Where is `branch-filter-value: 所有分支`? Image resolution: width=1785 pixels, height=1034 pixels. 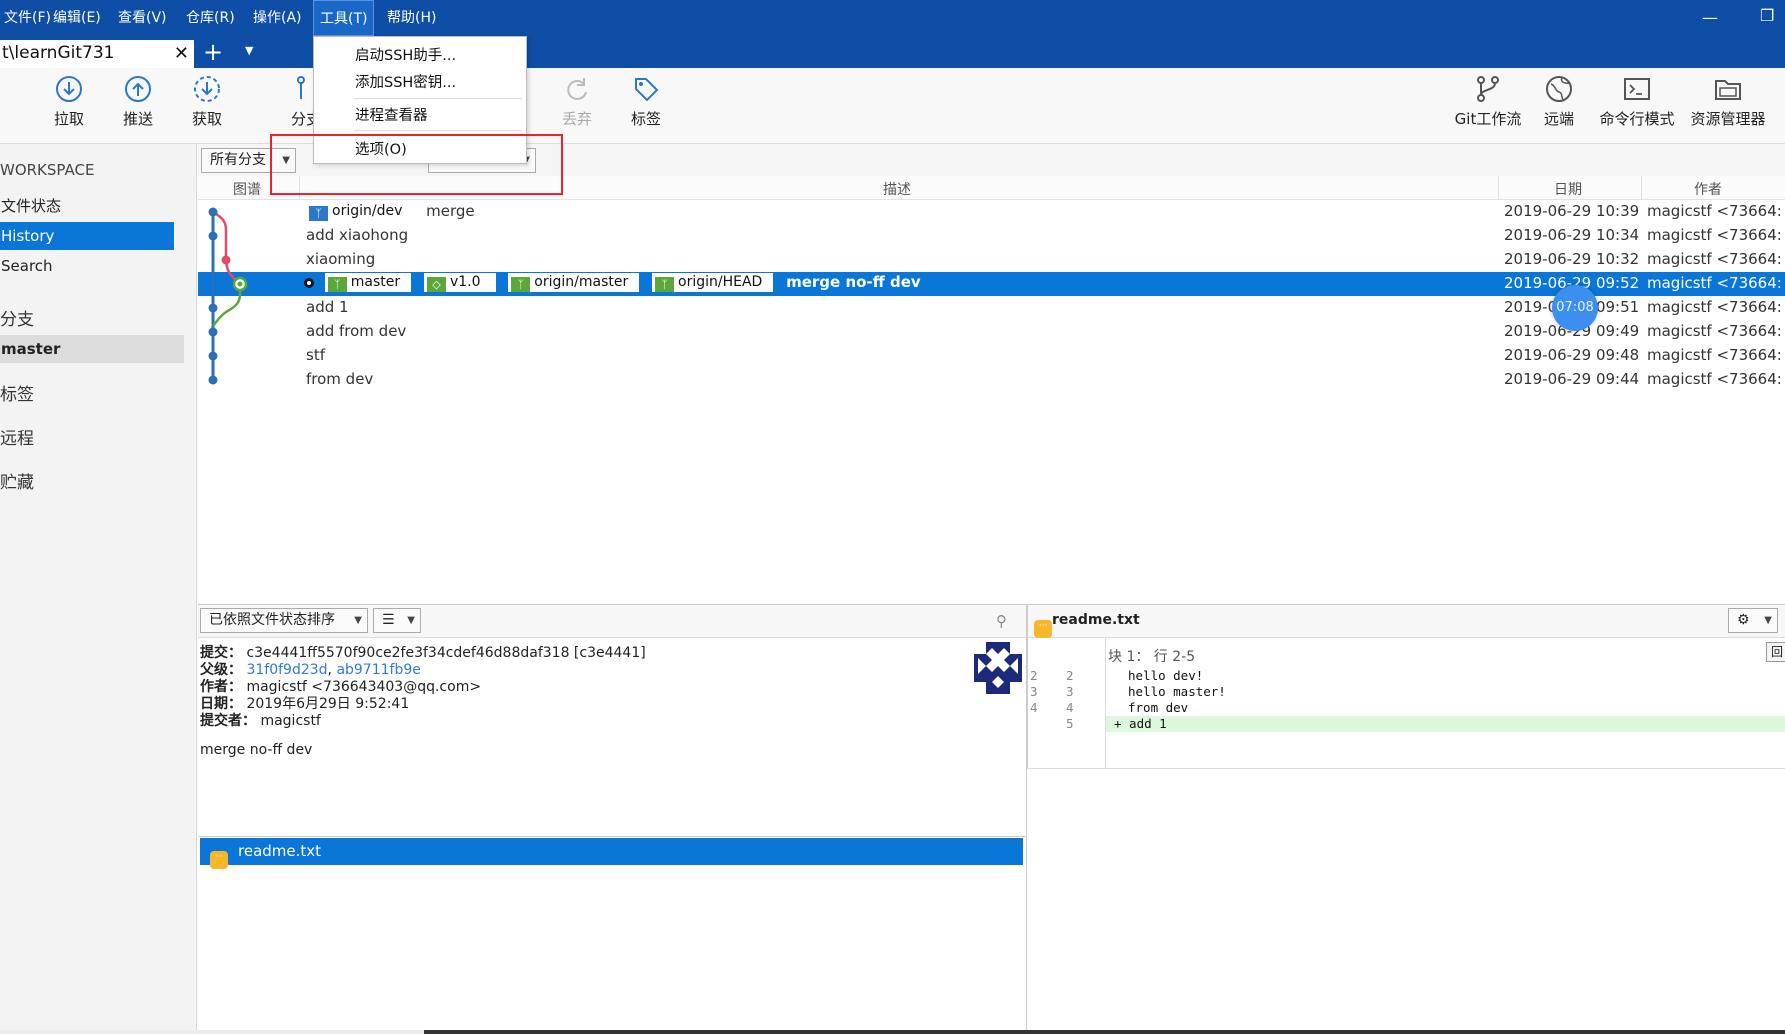 branch-filter-value: 所有分支 is located at coordinates (238, 160).